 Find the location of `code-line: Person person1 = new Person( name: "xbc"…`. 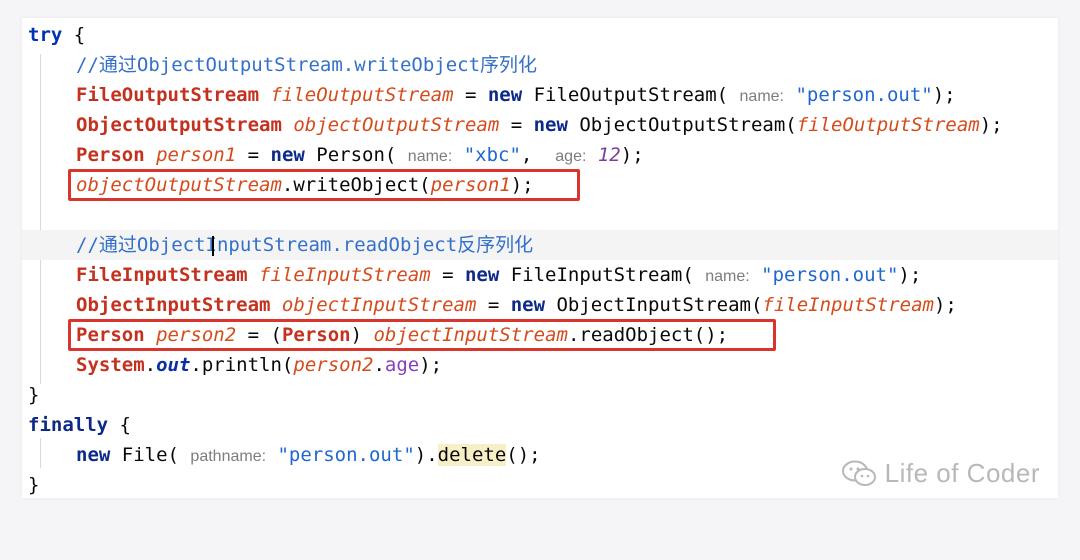

code-line: Person person1 = new Person( name: "xbc"… is located at coordinates (540, 155).